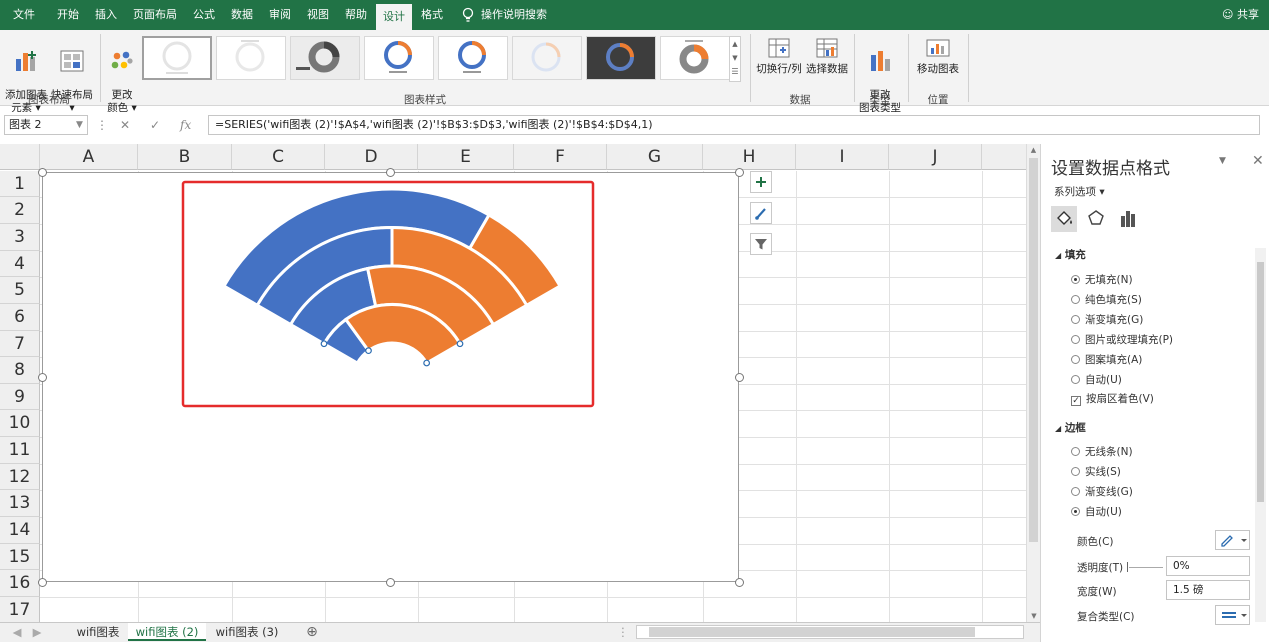 This screenshot has height=642, width=1269. Describe the element at coordinates (735, 72) in the screenshot. I see `gallery-more-icon: ☰` at that location.